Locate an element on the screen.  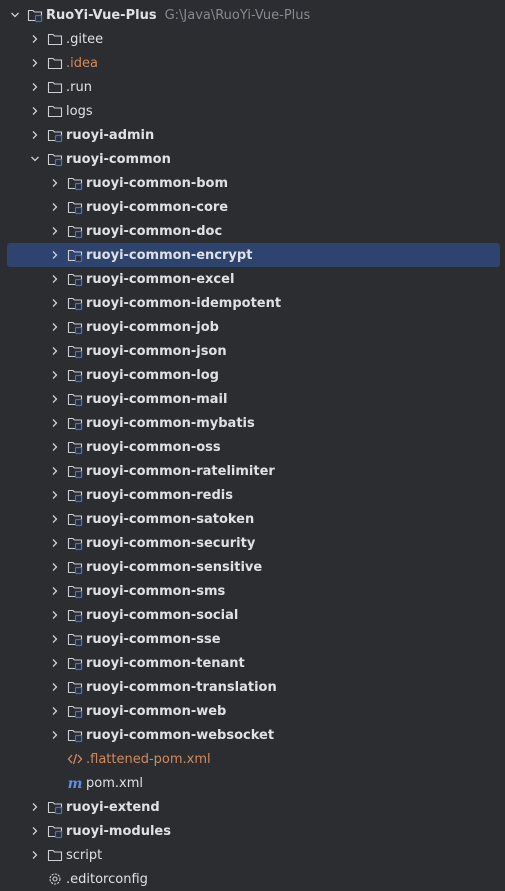
tree-row-logs: logs is located at coordinates (252, 111).